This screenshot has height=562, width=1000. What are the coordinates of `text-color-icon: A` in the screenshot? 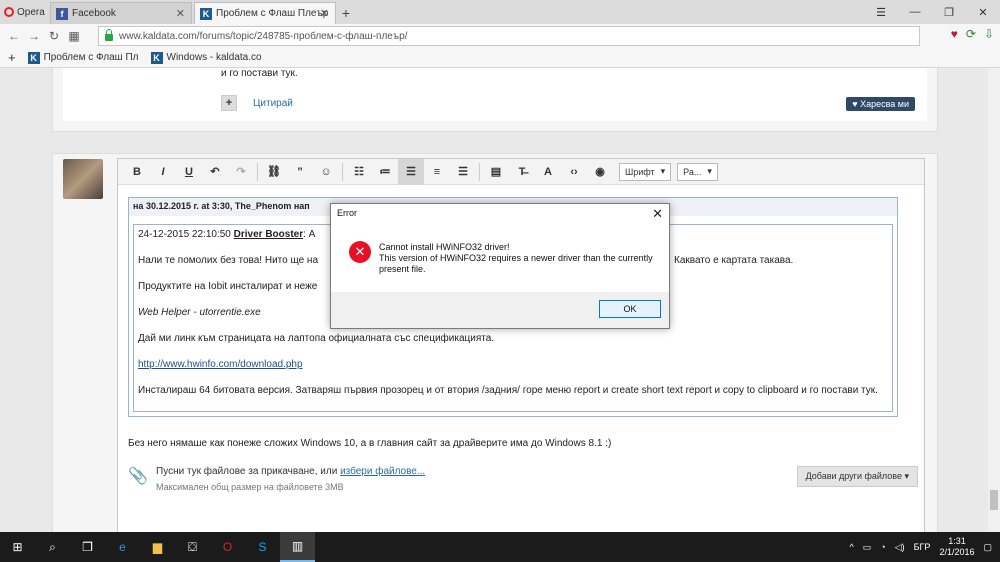 It's located at (548, 172).